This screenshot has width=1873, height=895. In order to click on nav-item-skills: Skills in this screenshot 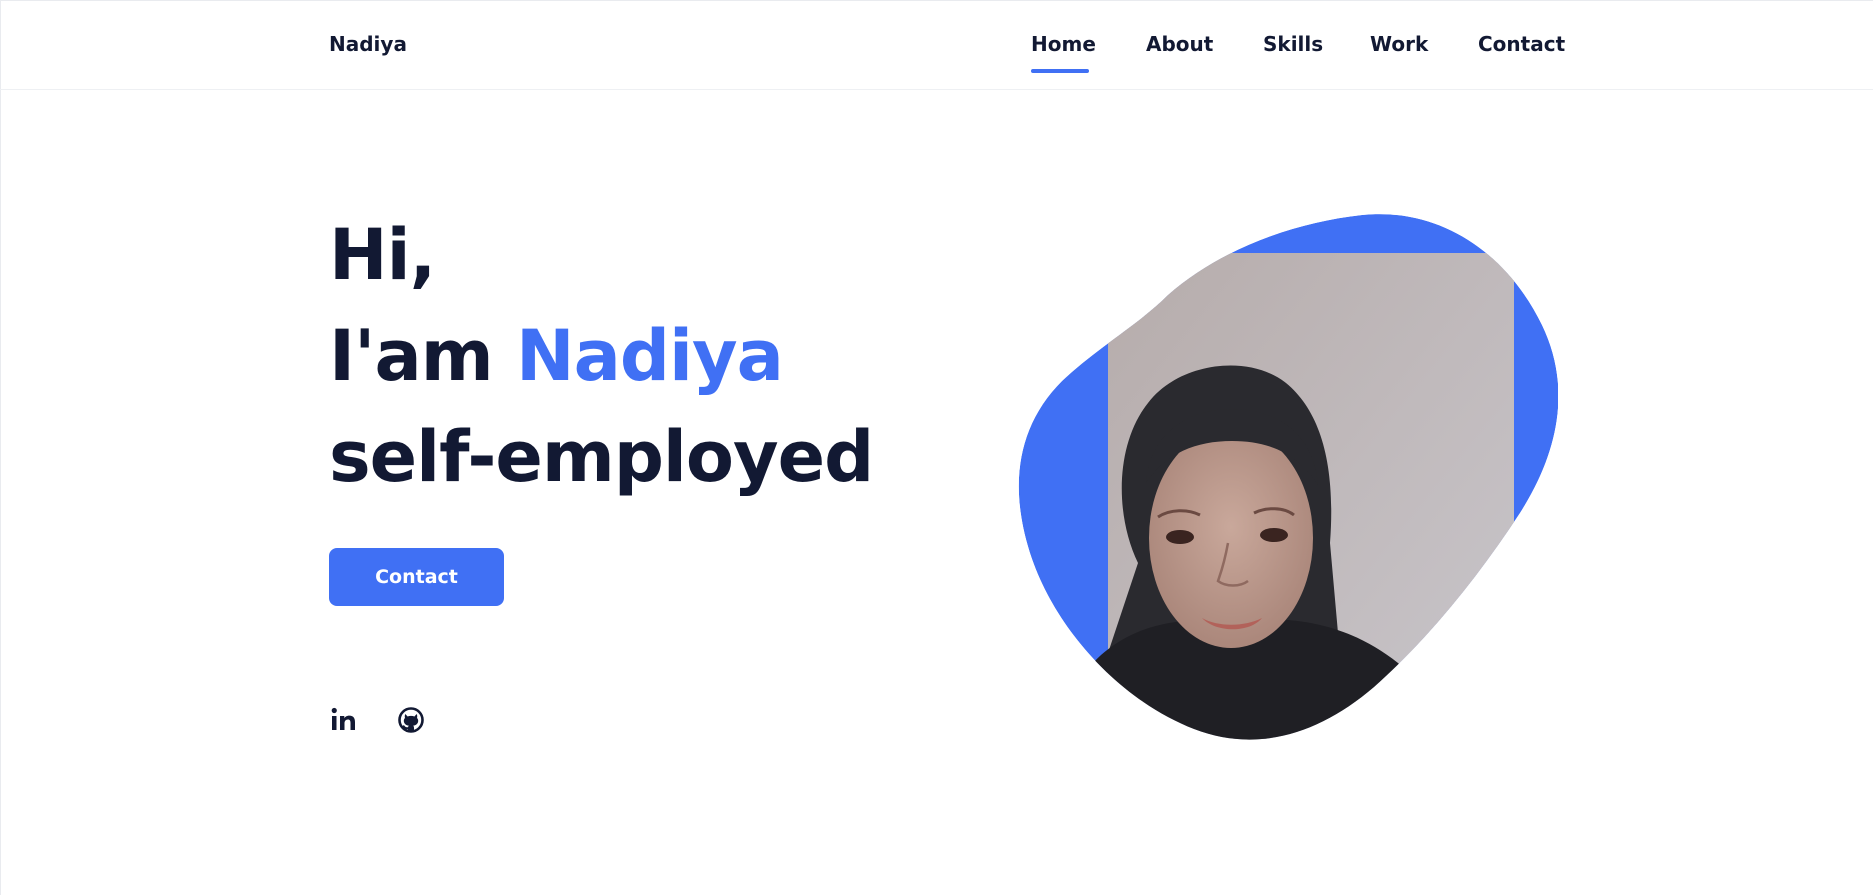, I will do `click(1293, 44)`.